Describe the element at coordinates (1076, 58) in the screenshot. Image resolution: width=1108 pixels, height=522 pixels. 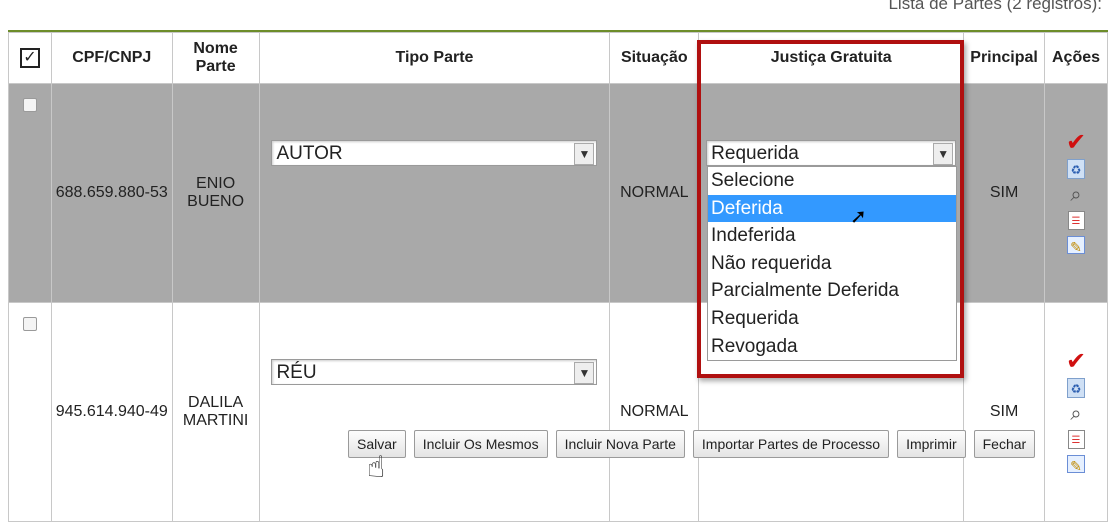
I see `header-acoes: Ações` at that location.